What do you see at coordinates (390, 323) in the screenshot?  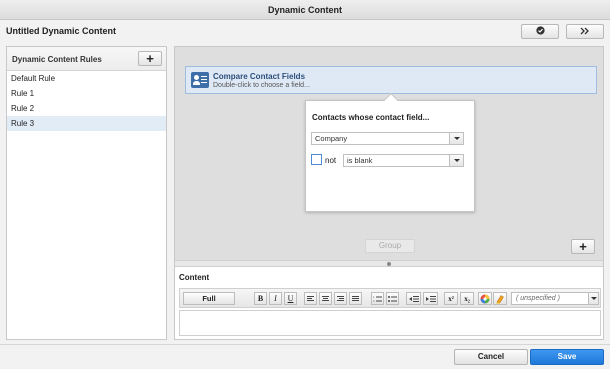 I see `content-editor` at bounding box center [390, 323].